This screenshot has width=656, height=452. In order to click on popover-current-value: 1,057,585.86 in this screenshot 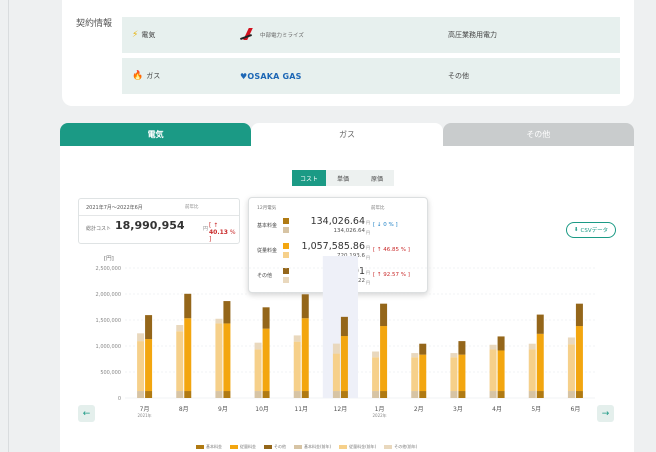, I will do `click(333, 246)`.